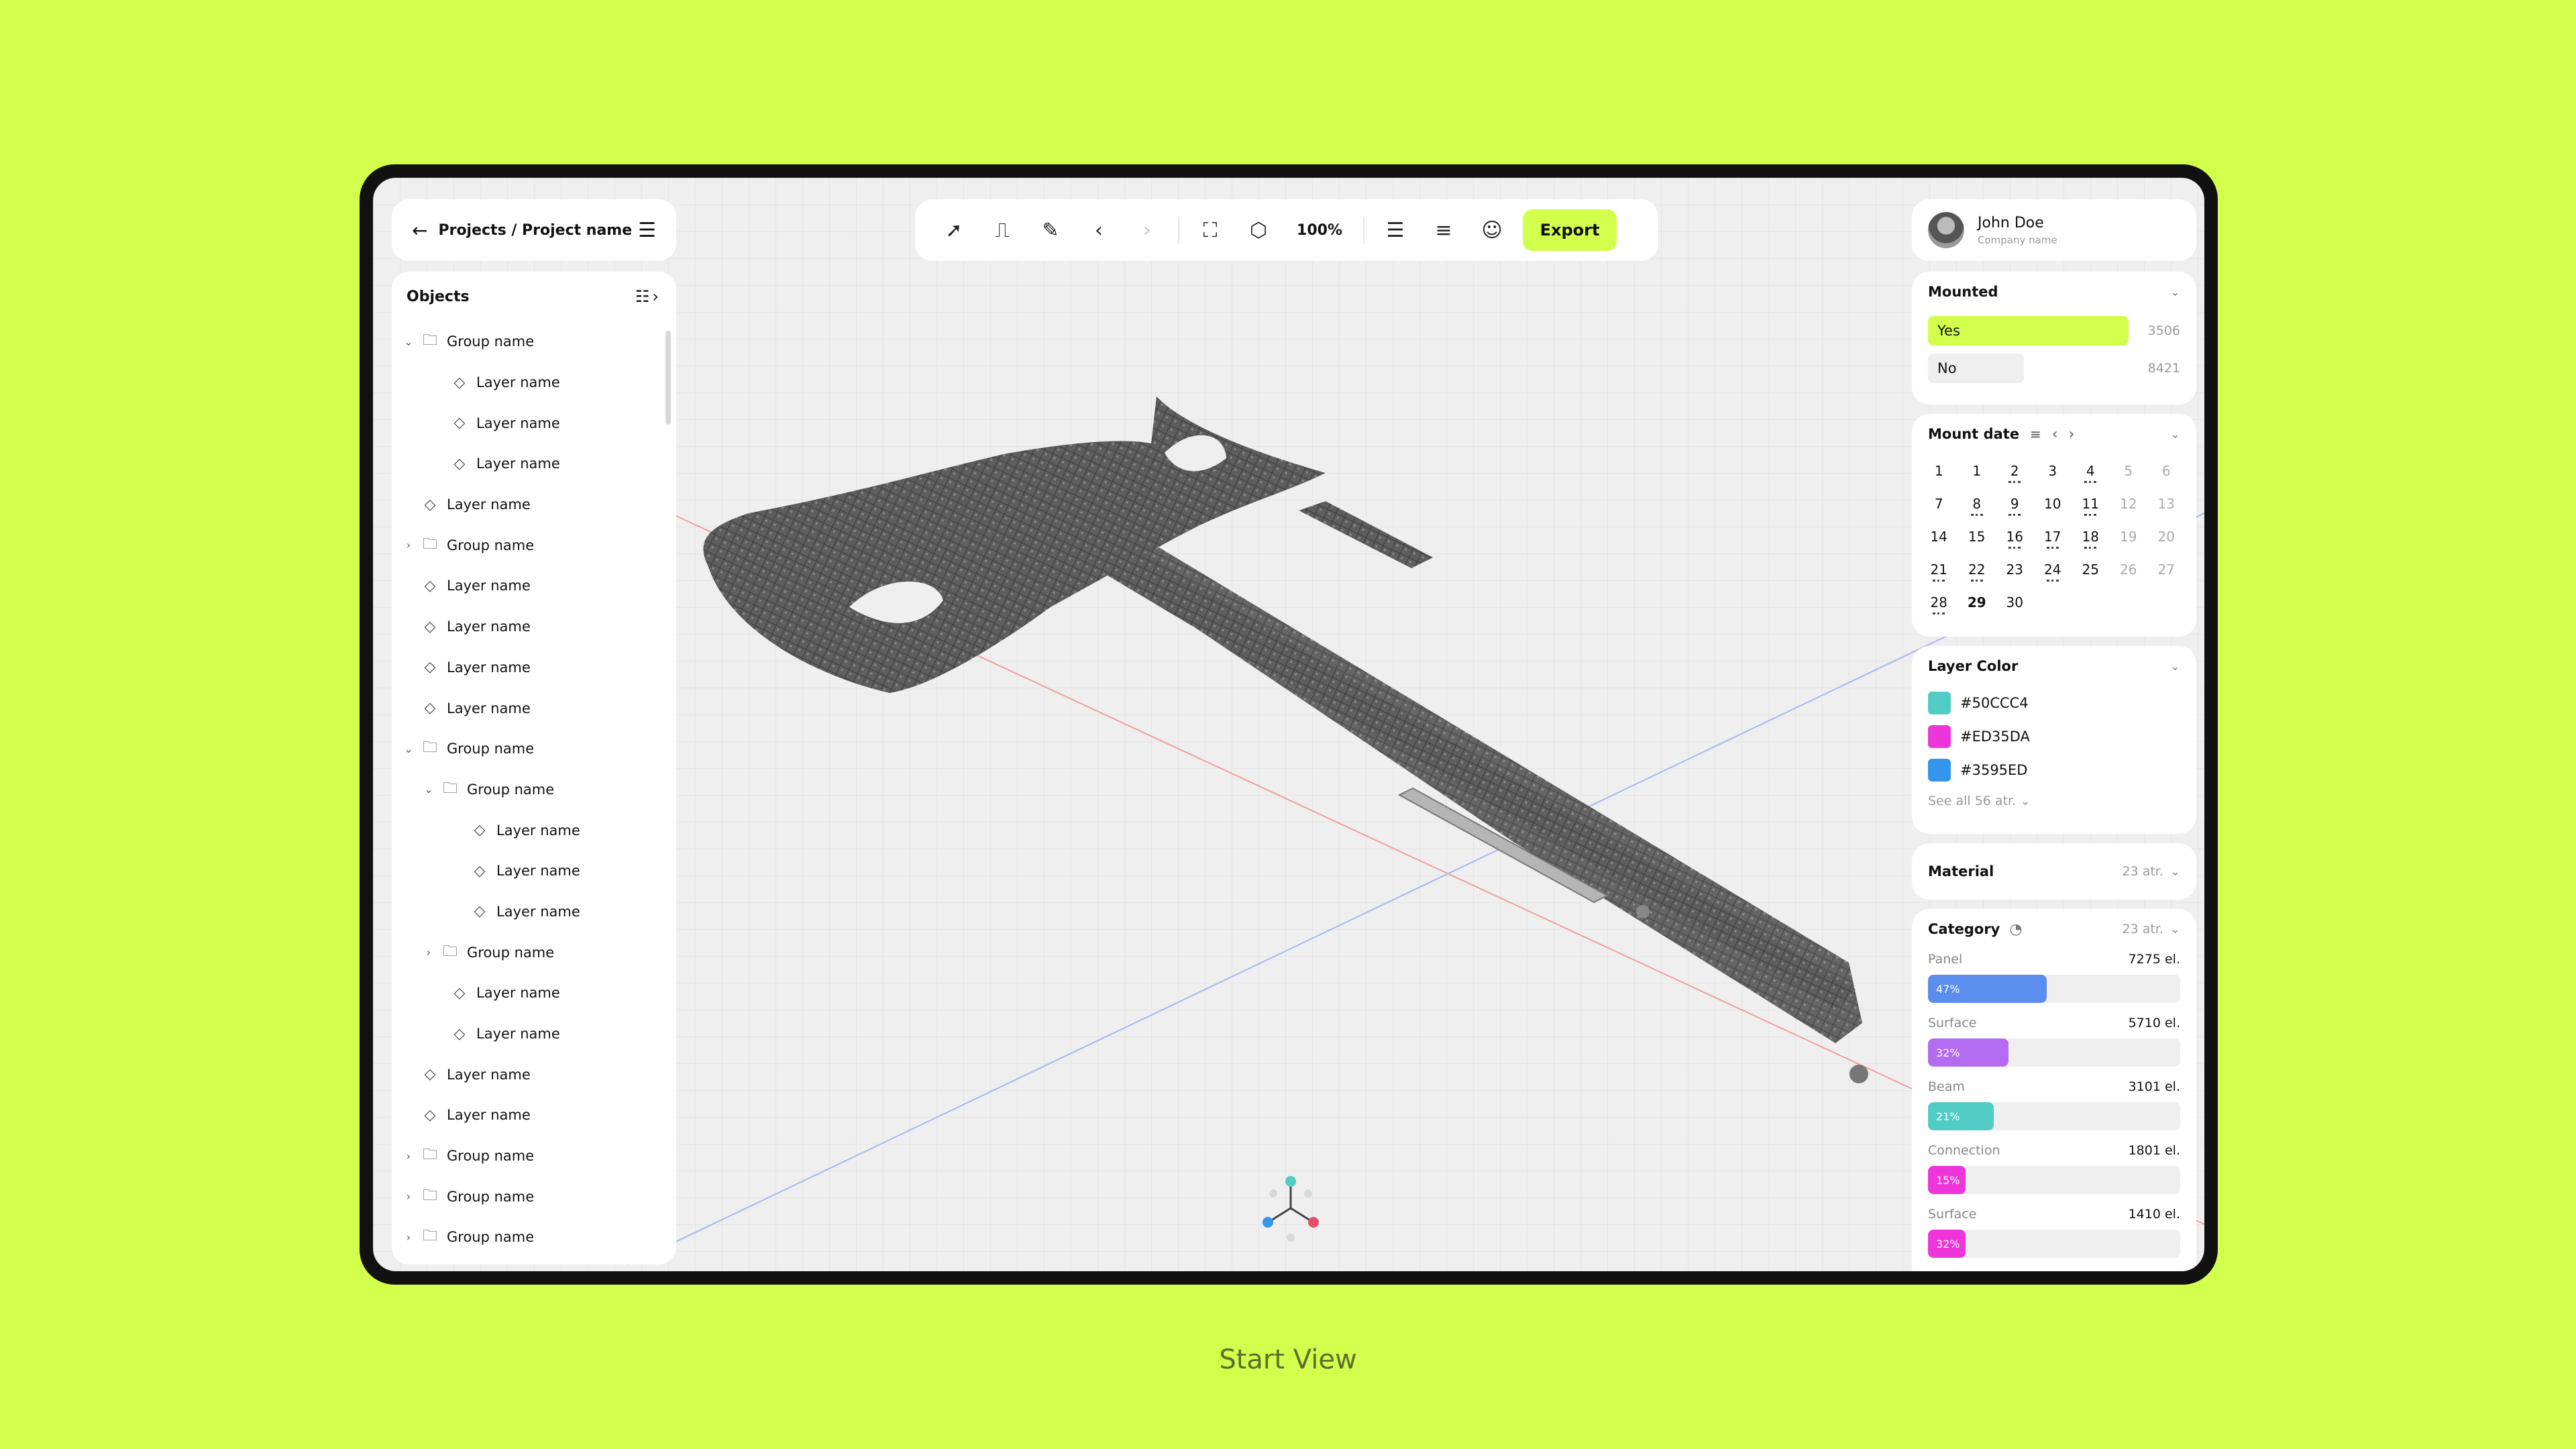 Image resolution: width=2576 pixels, height=1449 pixels. Describe the element at coordinates (2054, 331) in the screenshot. I see `mounted-option-yes: Yes 3506` at that location.